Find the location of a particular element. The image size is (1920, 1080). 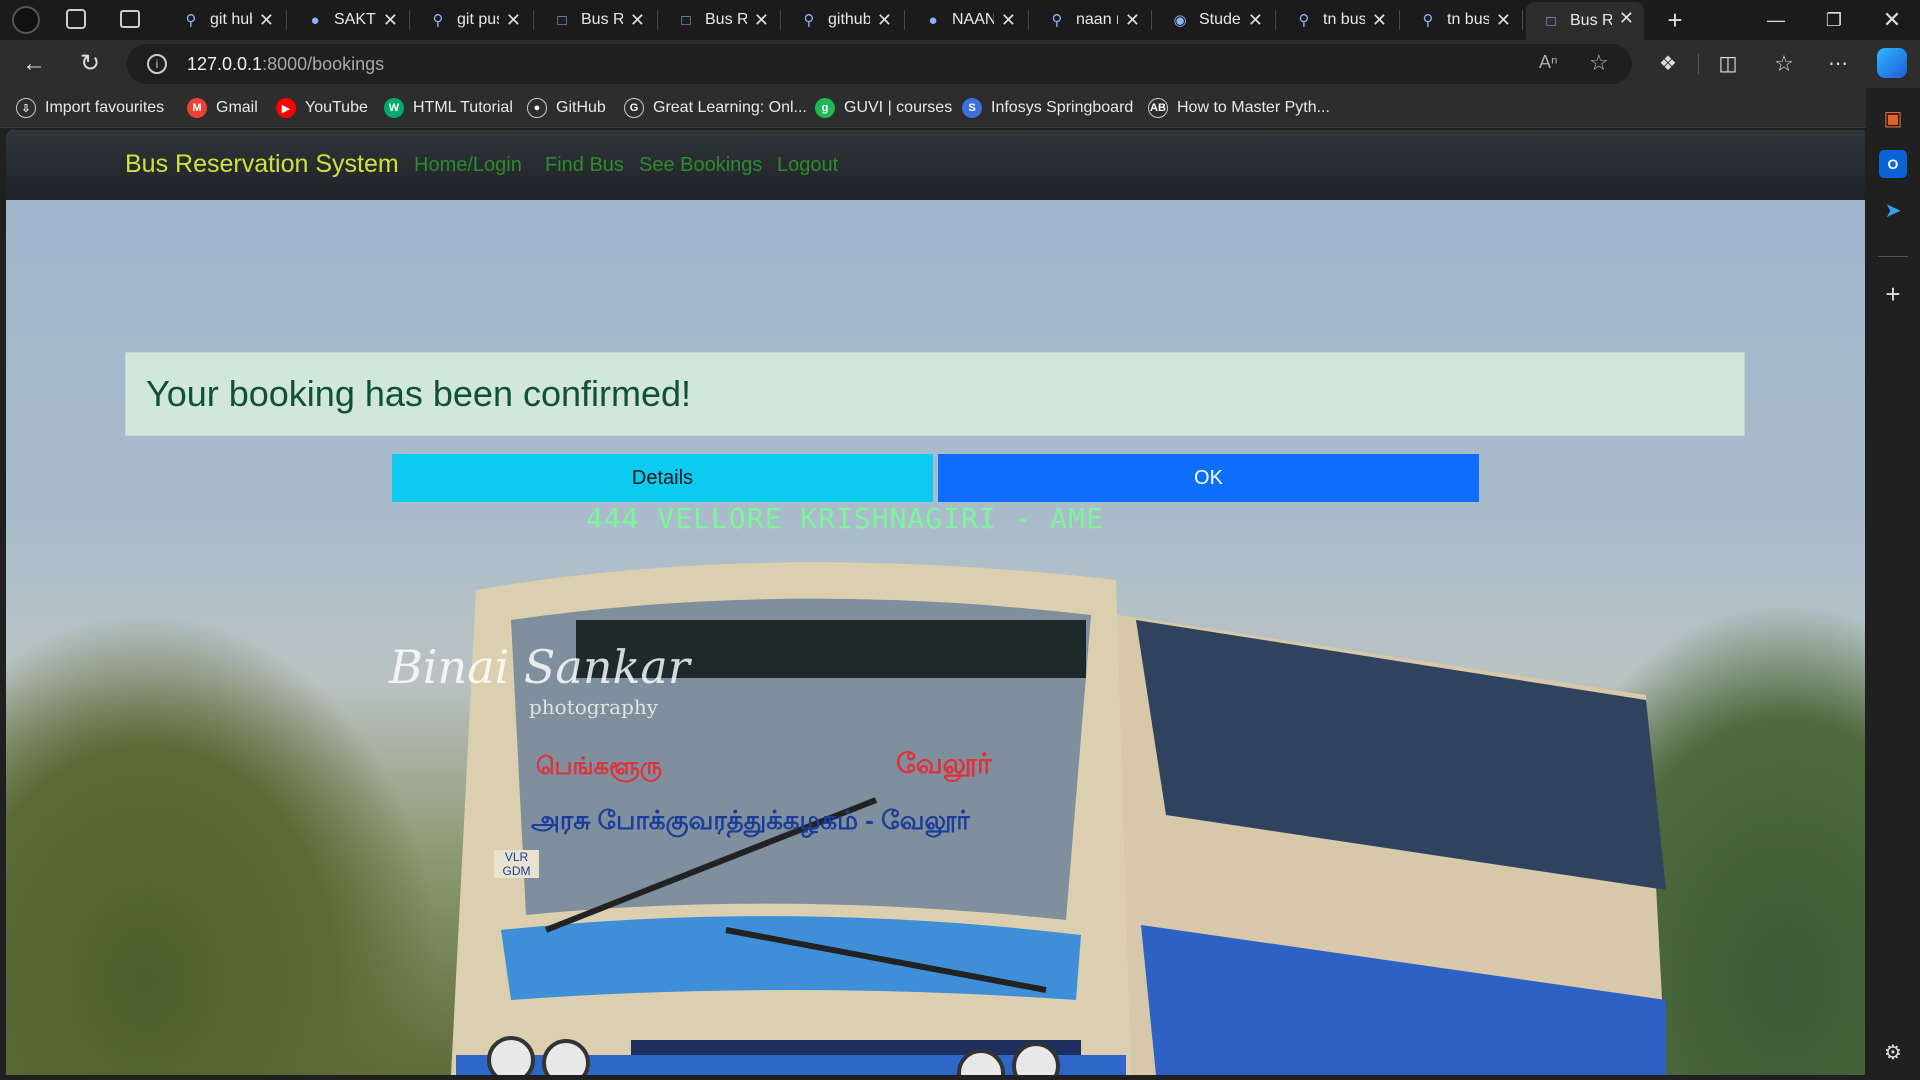

tamil-corporation-name: அரசு போக்குவரத்துக்கழகம் - வேலூர் is located at coordinates (750, 820).